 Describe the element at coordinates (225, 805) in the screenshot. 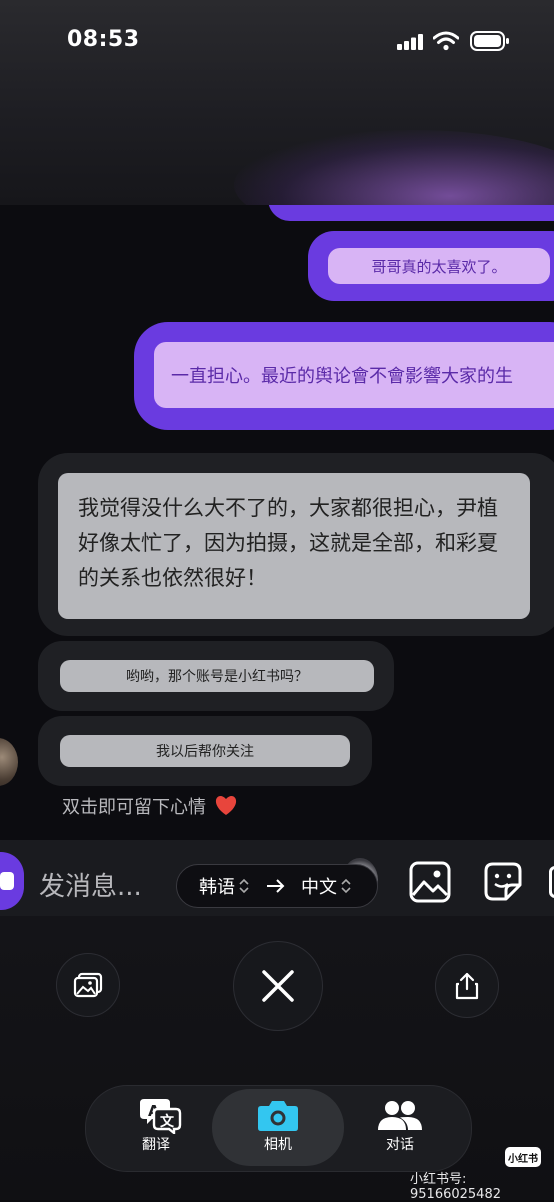

I see `heart-icon` at that location.